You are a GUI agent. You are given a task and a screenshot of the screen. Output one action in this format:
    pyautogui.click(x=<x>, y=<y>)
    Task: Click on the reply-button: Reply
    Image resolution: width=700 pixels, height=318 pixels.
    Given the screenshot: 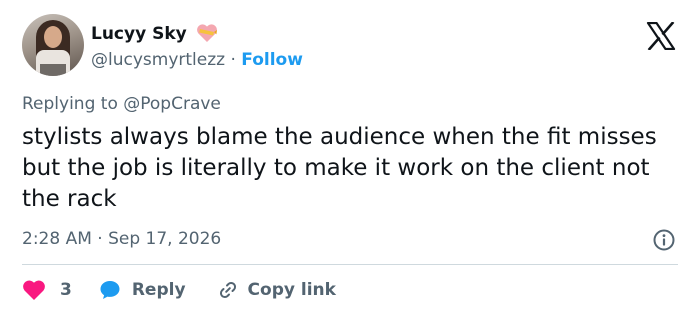 What is the action you would take?
    pyautogui.click(x=142, y=290)
    